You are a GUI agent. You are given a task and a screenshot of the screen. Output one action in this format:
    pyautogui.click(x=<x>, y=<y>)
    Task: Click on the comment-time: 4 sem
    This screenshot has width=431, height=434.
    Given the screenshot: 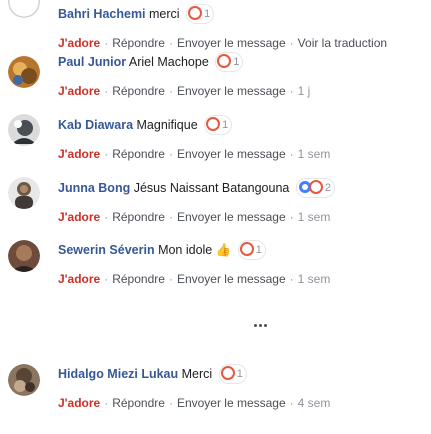 What is the action you would take?
    pyautogui.click(x=314, y=403)
    